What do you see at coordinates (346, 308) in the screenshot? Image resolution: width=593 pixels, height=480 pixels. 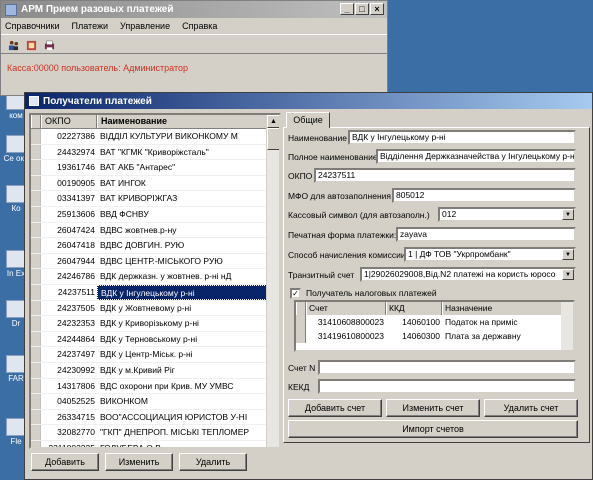 I see `column-header-account: Счет` at bounding box center [346, 308].